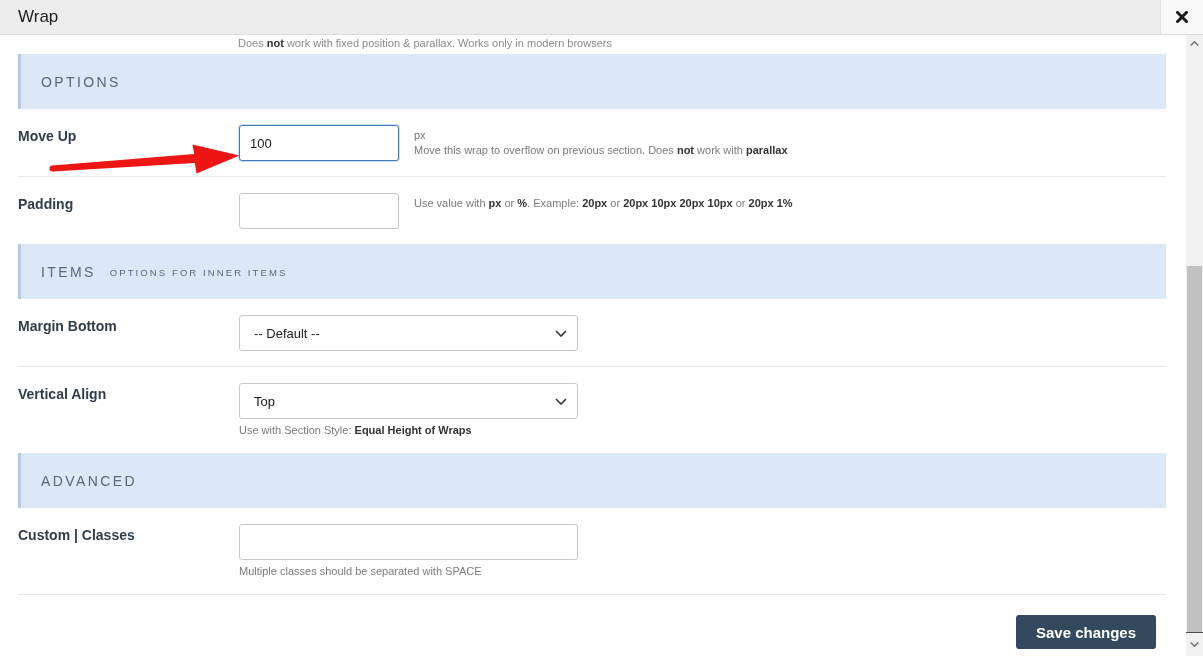 Image resolution: width=1203 pixels, height=656 pixels. I want to click on field-label: Margin Bottom, so click(67, 326).